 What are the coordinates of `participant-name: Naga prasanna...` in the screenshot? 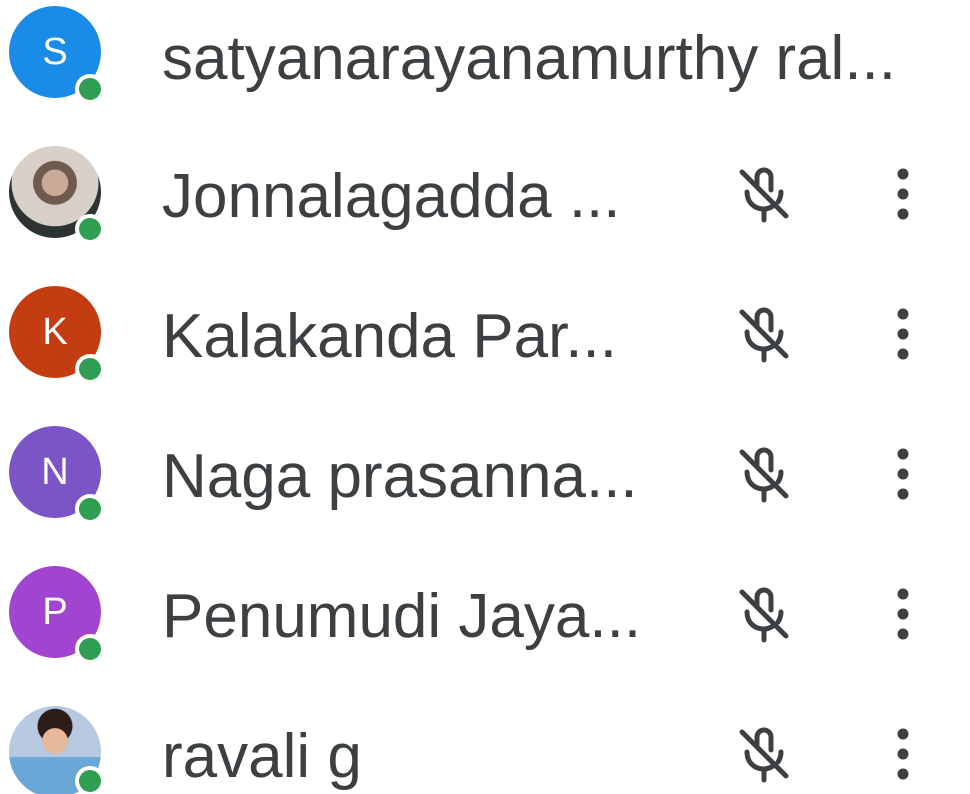 It's located at (400, 476).